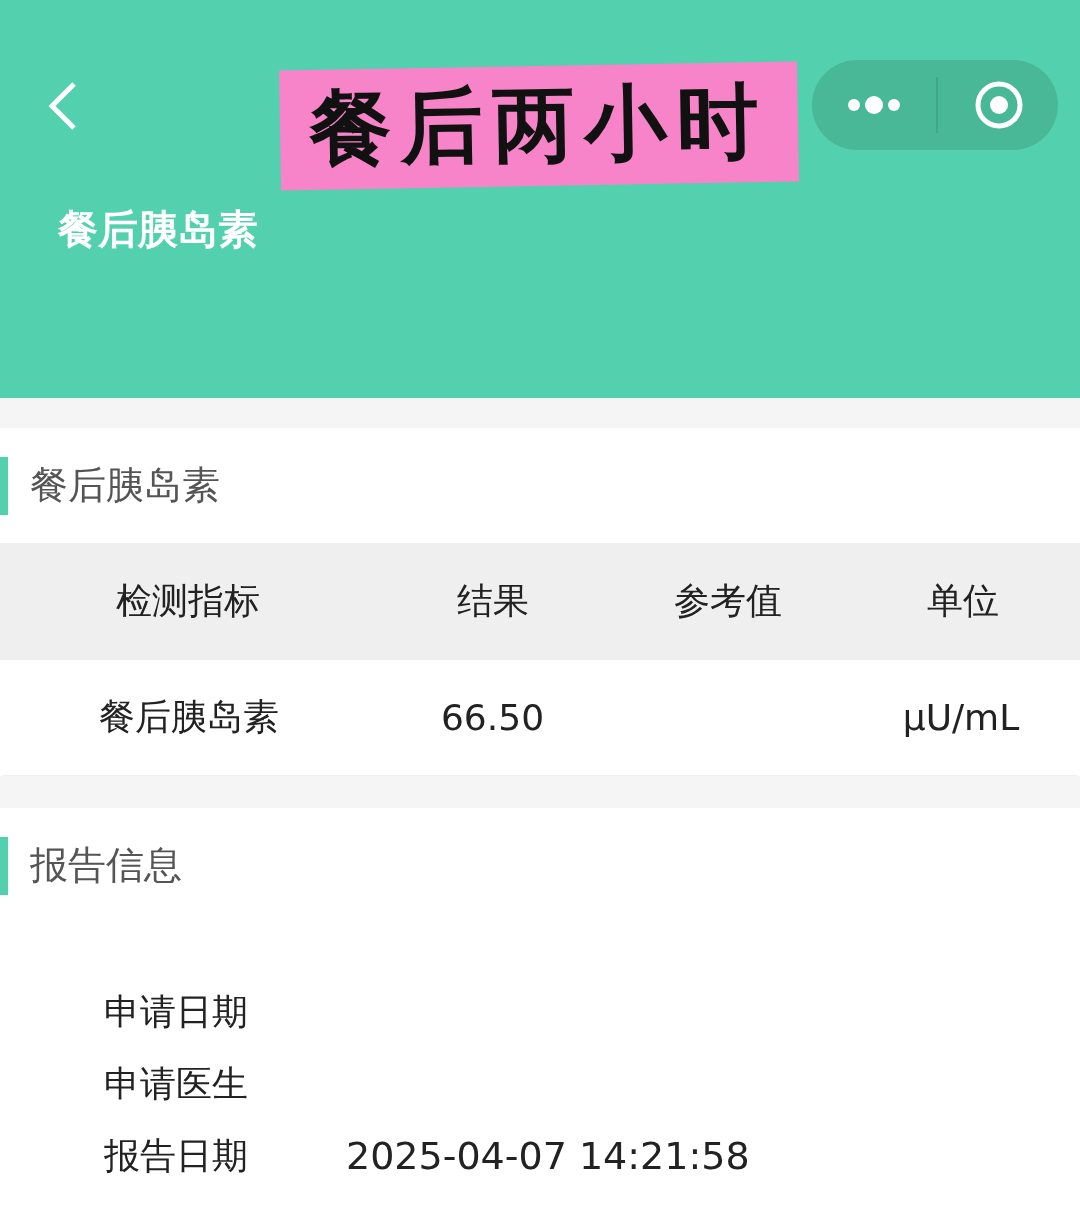 The image size is (1080, 1213). What do you see at coordinates (539, 126) in the screenshot?
I see `sticker-label: 餐后两小时` at bounding box center [539, 126].